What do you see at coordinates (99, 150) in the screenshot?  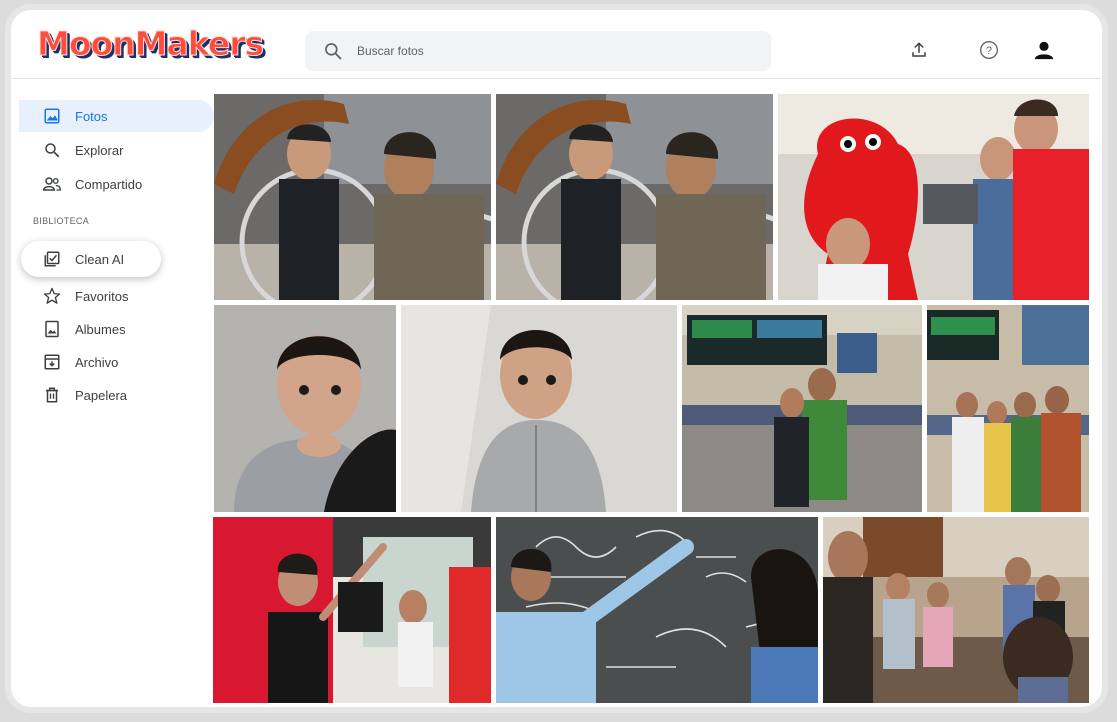 I see `sidebar-item-label: Explorar` at bounding box center [99, 150].